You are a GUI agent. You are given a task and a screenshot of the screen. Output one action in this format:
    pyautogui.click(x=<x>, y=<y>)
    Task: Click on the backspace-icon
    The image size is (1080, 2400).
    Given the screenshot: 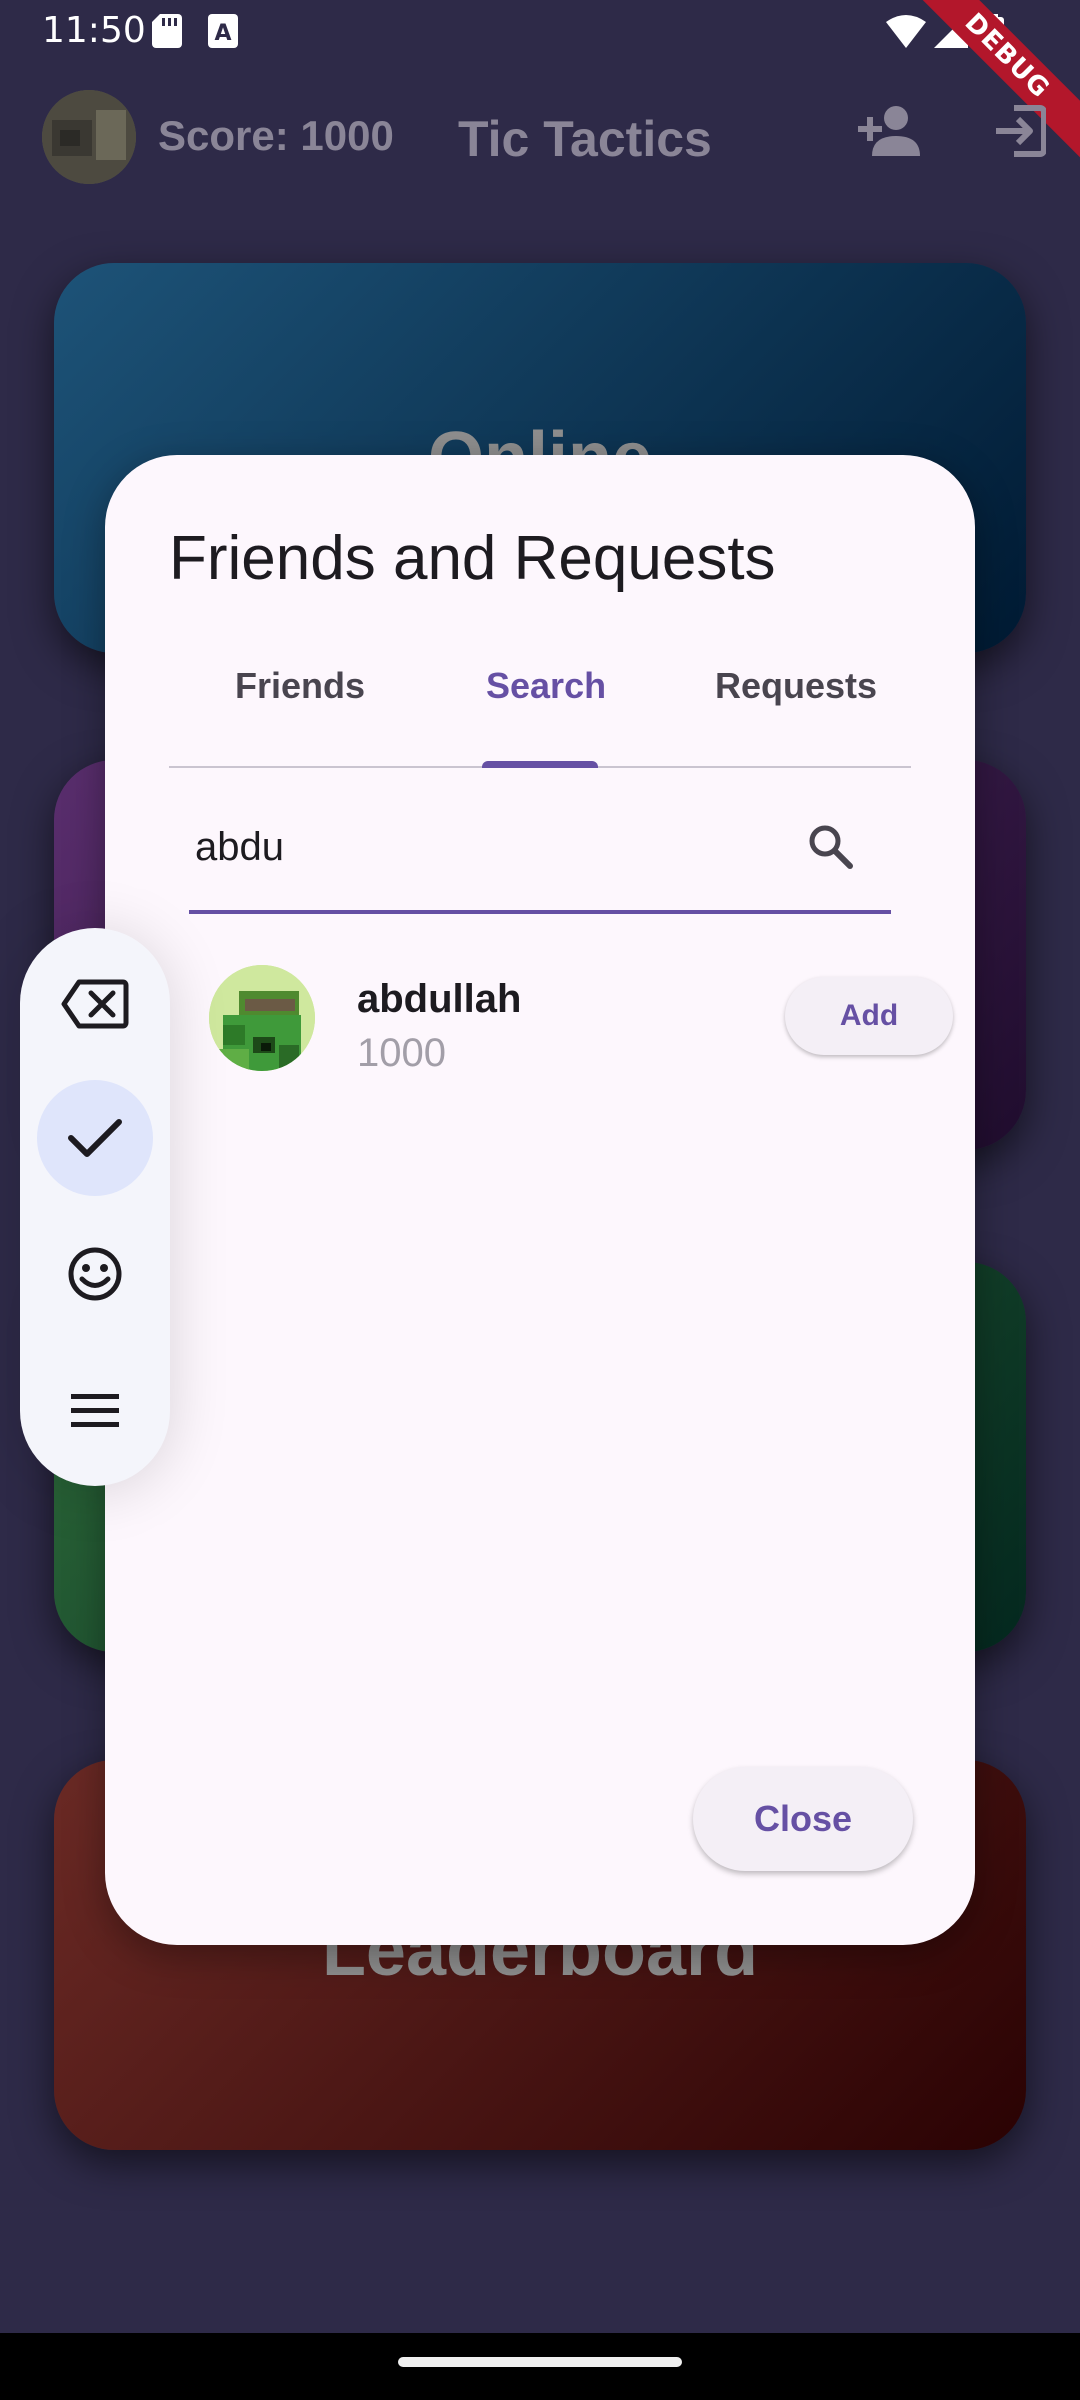 What is the action you would take?
    pyautogui.click(x=95, y=1004)
    